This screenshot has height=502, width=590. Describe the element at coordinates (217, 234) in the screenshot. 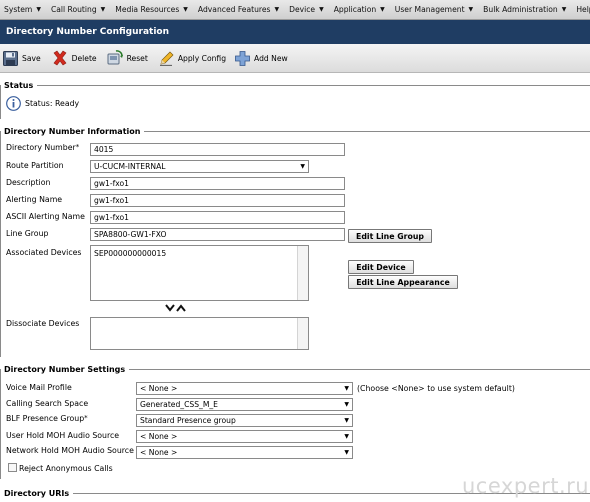

I see `line-group-field: SPA8800-GW1-FXO` at that location.